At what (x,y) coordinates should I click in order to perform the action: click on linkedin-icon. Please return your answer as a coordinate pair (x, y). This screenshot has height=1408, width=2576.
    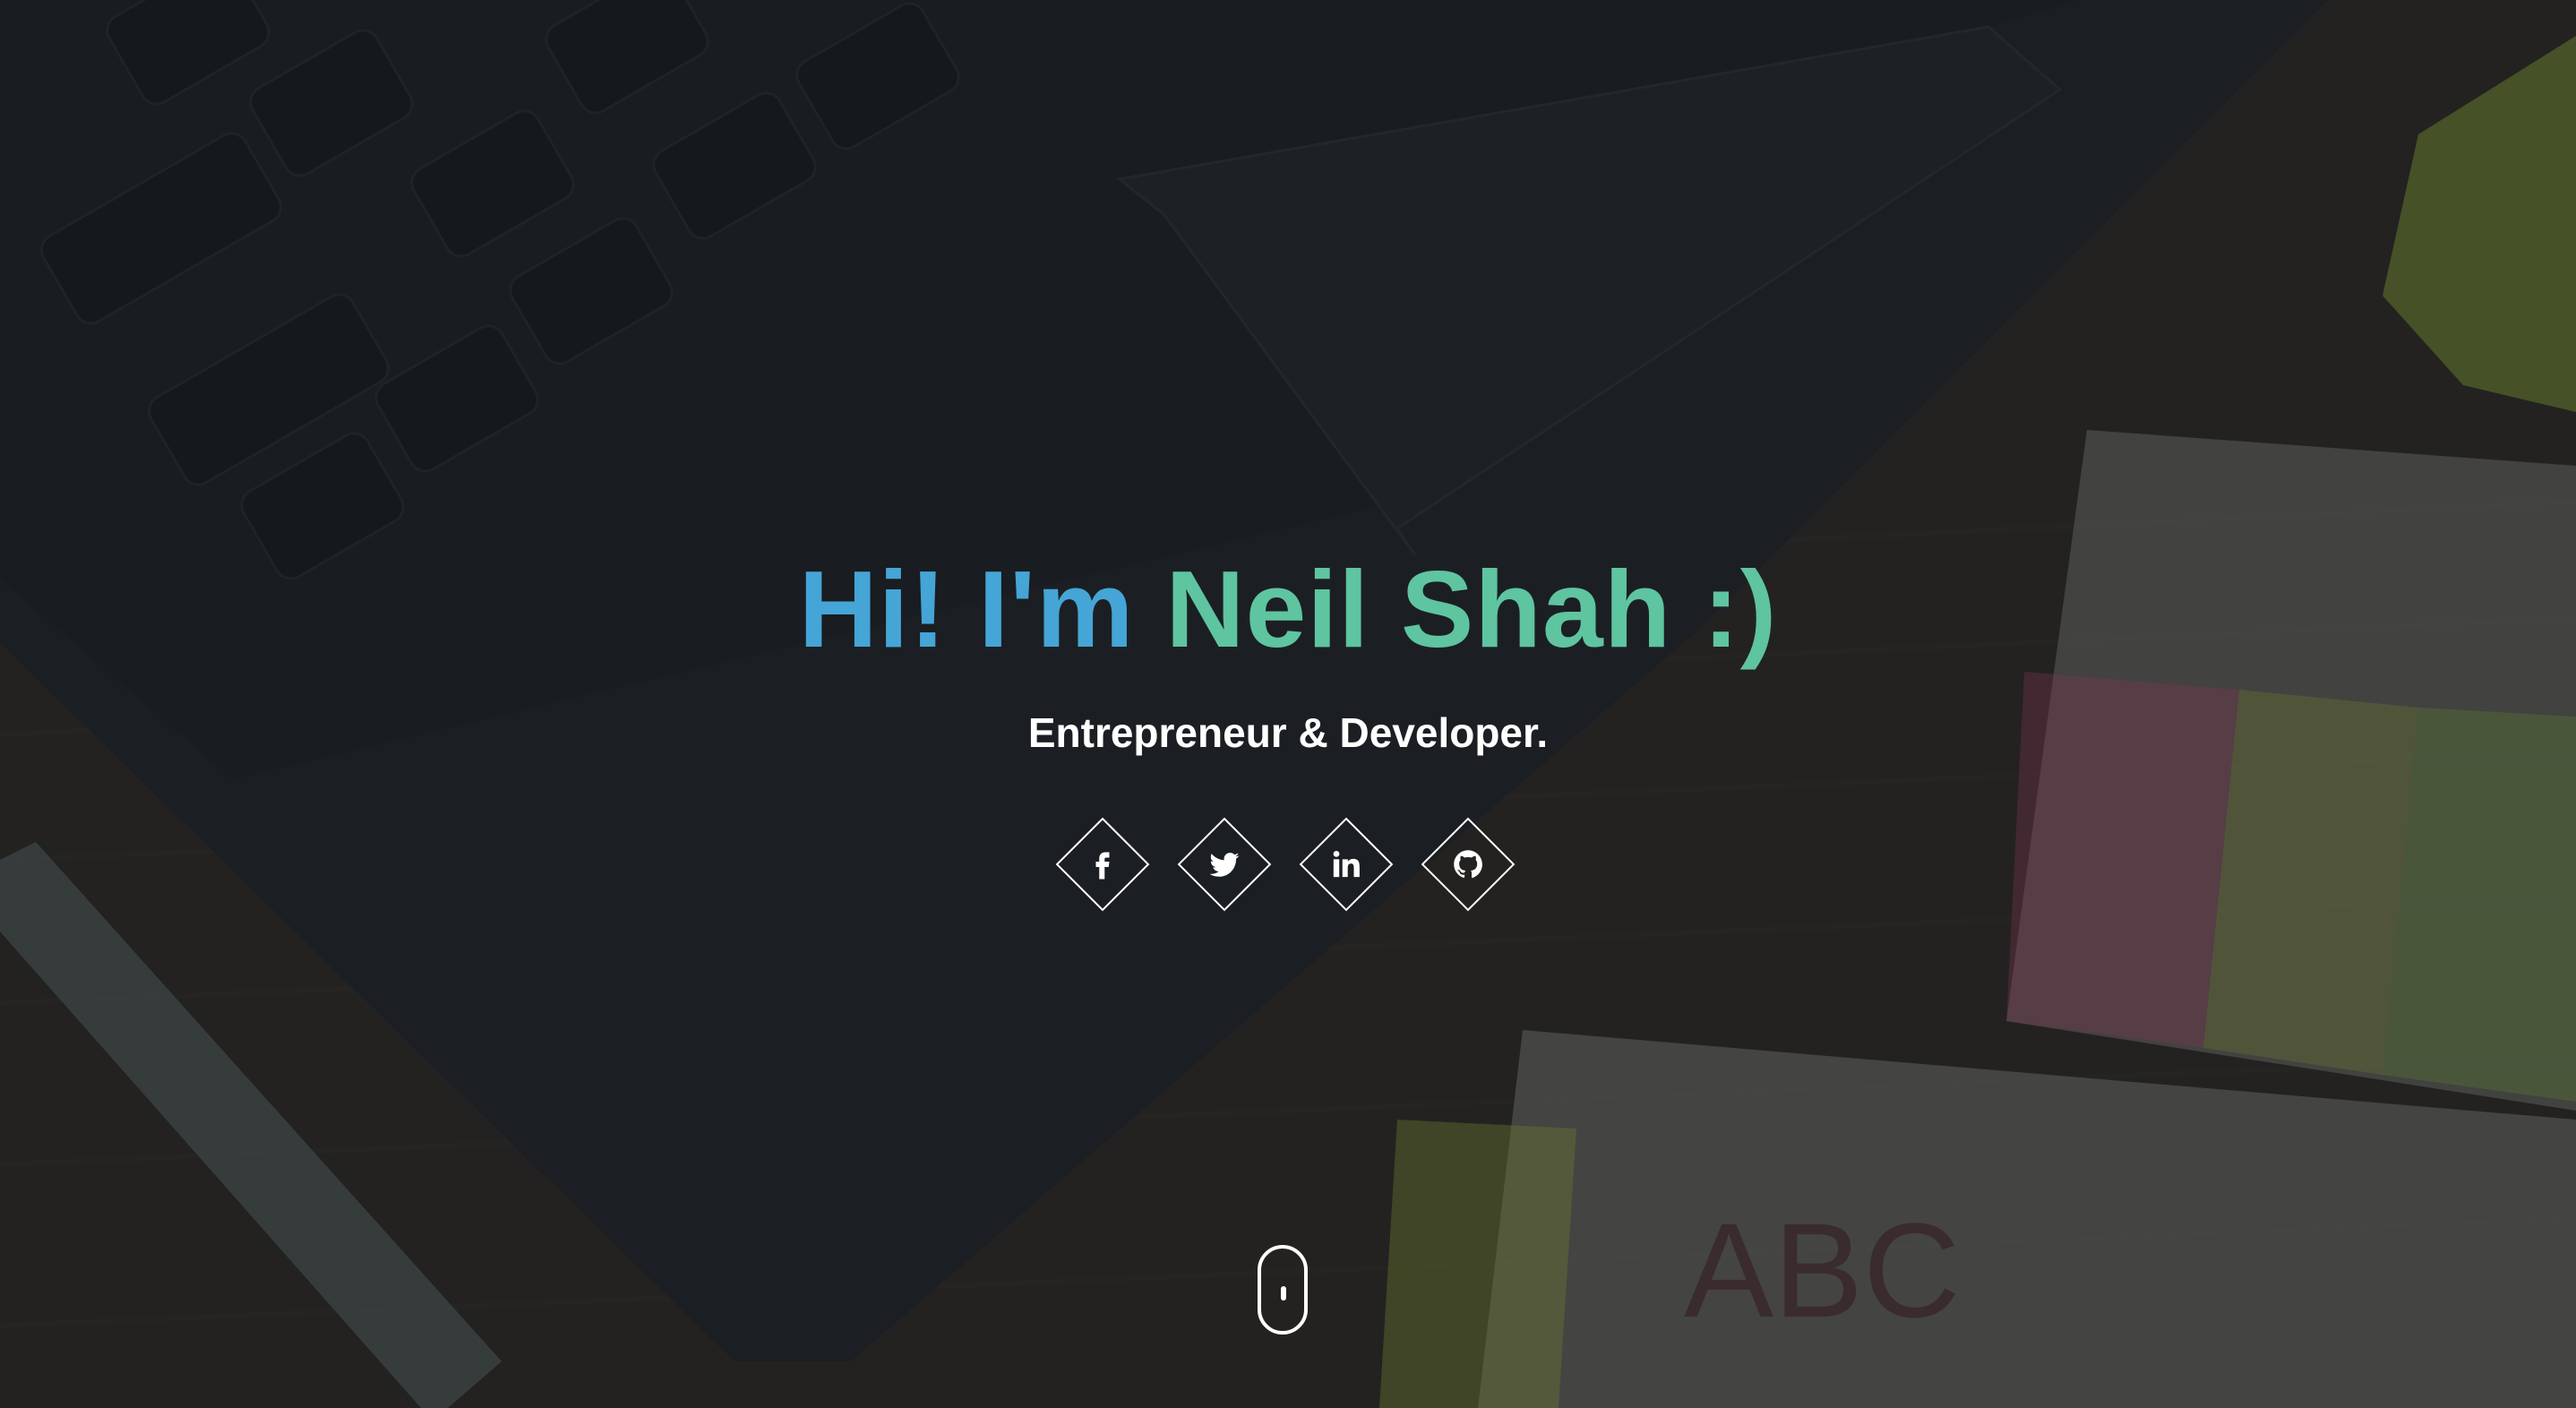
    Looking at the image, I should click on (1346, 864).